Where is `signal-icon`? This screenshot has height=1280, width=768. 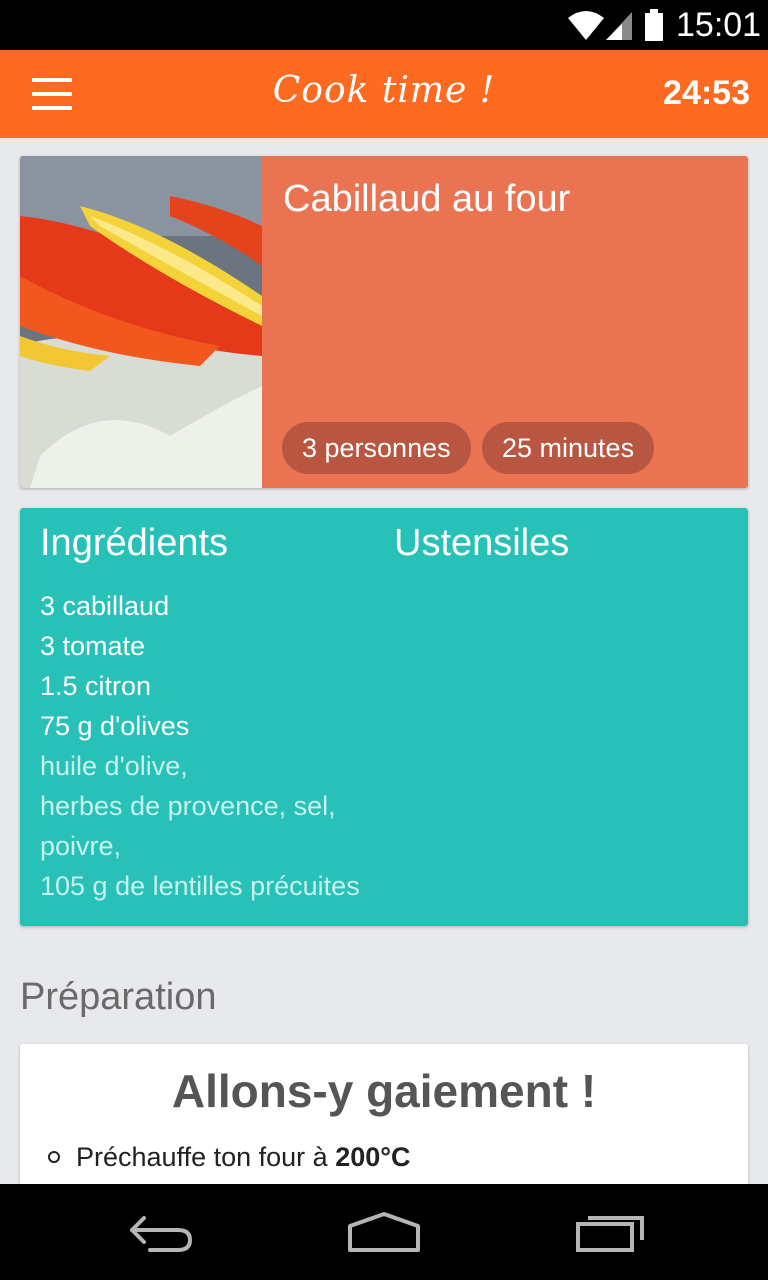
signal-icon is located at coordinates (619, 26).